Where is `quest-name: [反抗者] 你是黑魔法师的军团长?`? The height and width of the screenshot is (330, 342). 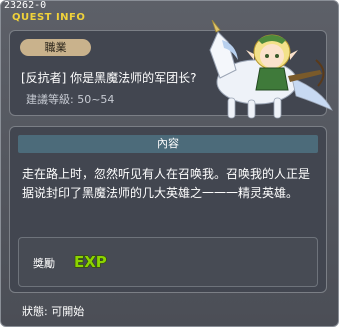 quest-name: [反抗者] 你是黑魔法师的军团长? is located at coordinates (109, 78).